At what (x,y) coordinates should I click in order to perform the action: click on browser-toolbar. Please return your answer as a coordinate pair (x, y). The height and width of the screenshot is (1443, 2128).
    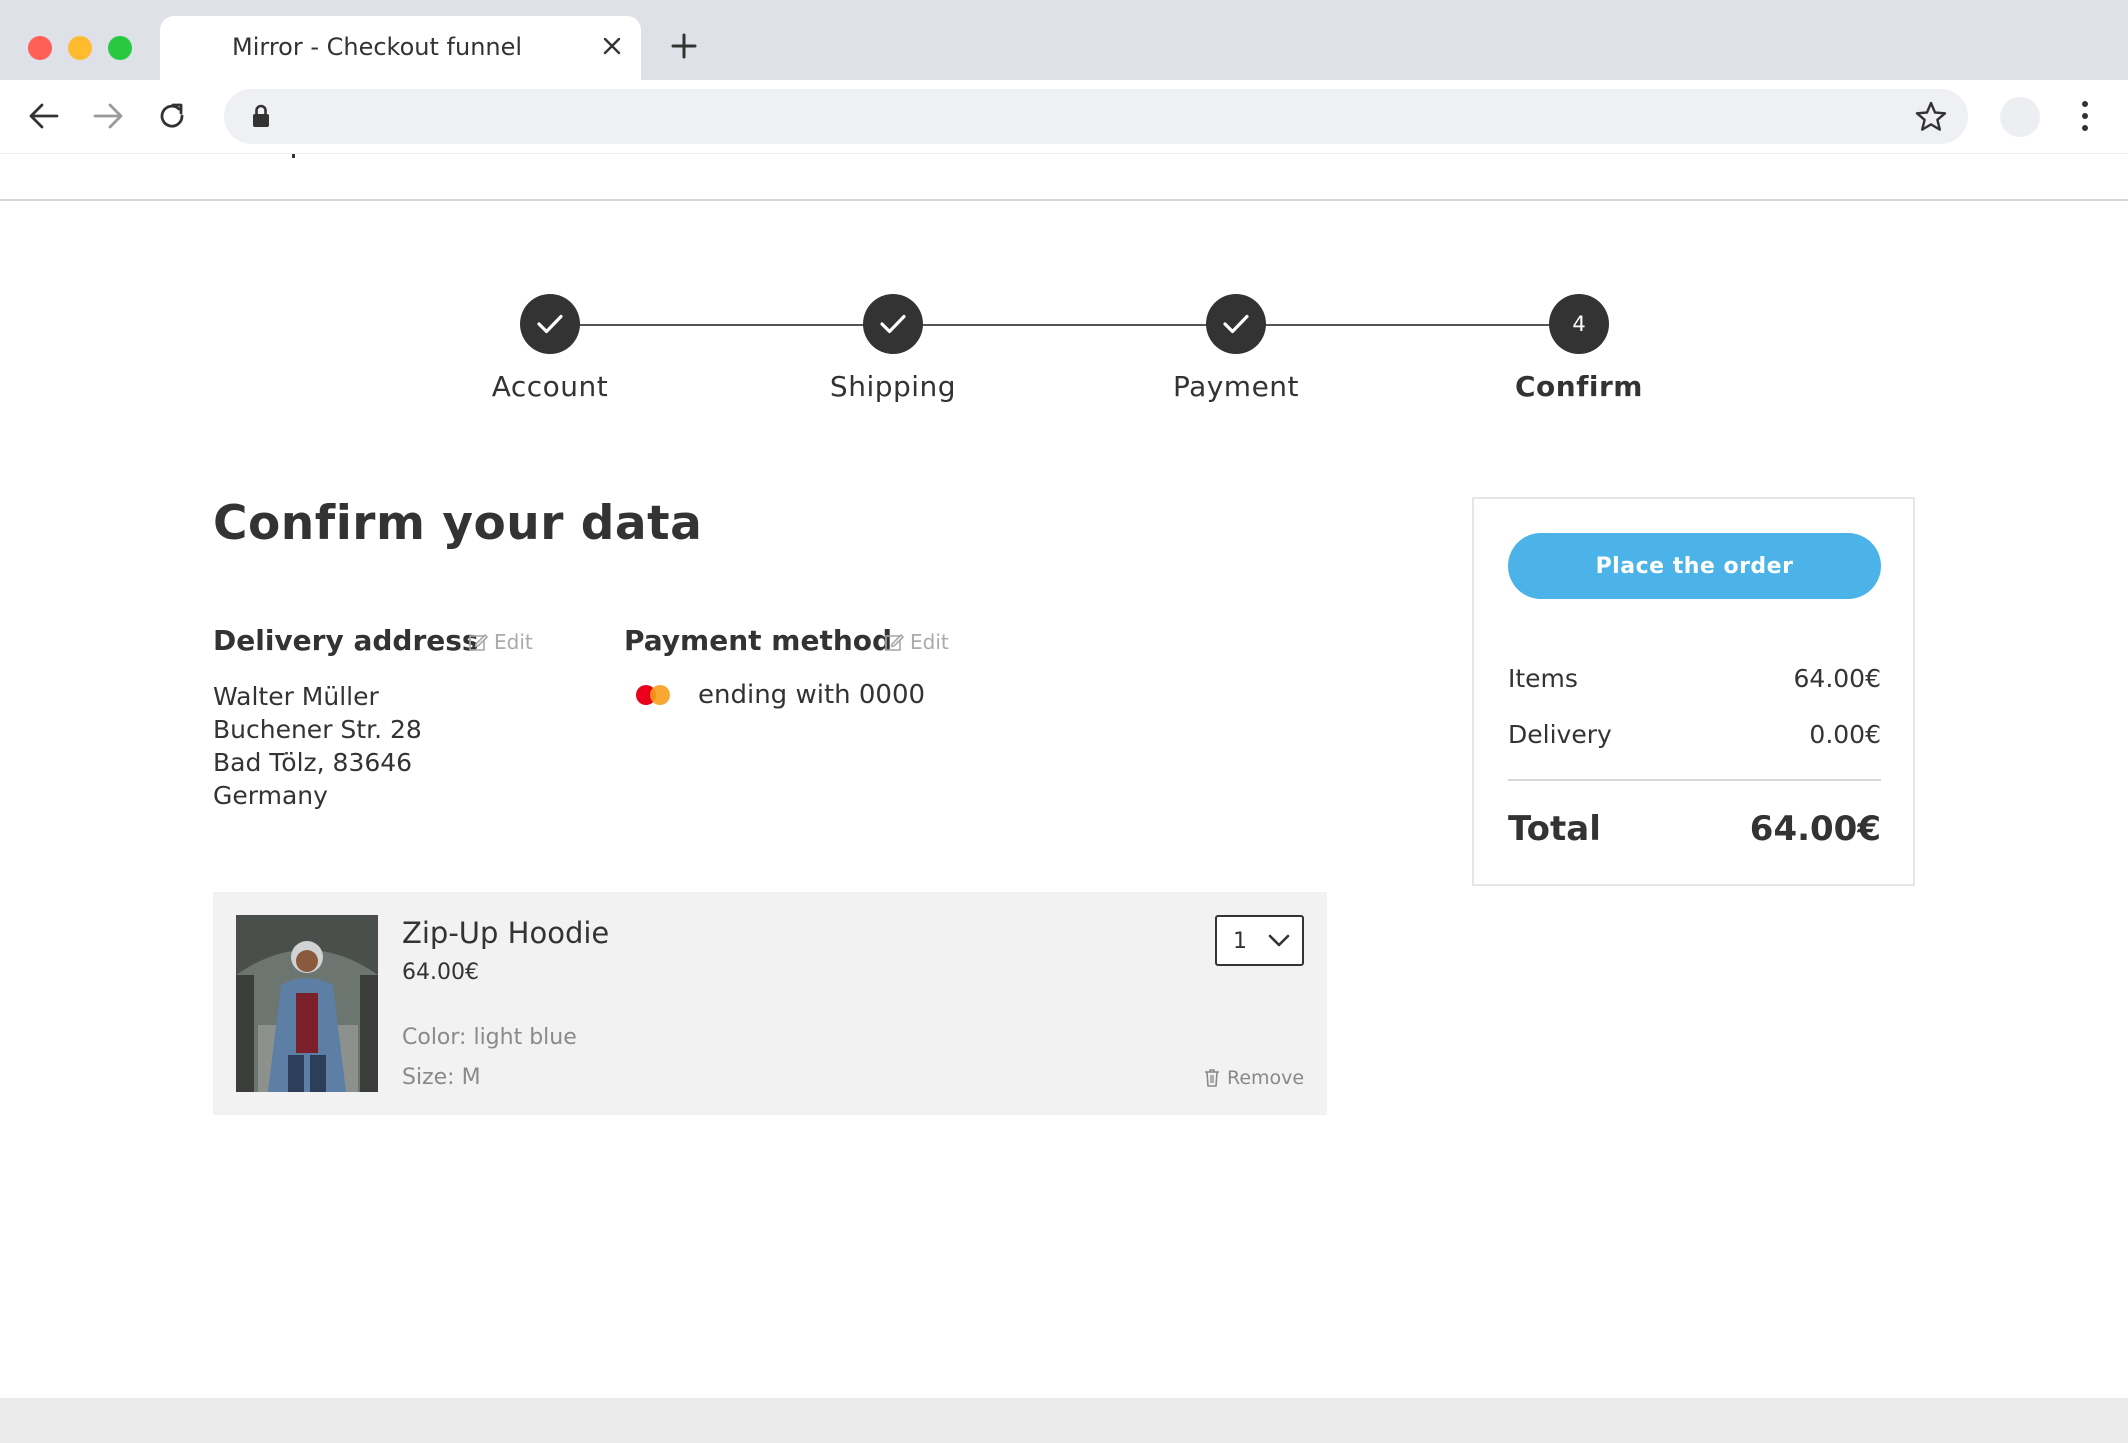
    Looking at the image, I should click on (1064, 117).